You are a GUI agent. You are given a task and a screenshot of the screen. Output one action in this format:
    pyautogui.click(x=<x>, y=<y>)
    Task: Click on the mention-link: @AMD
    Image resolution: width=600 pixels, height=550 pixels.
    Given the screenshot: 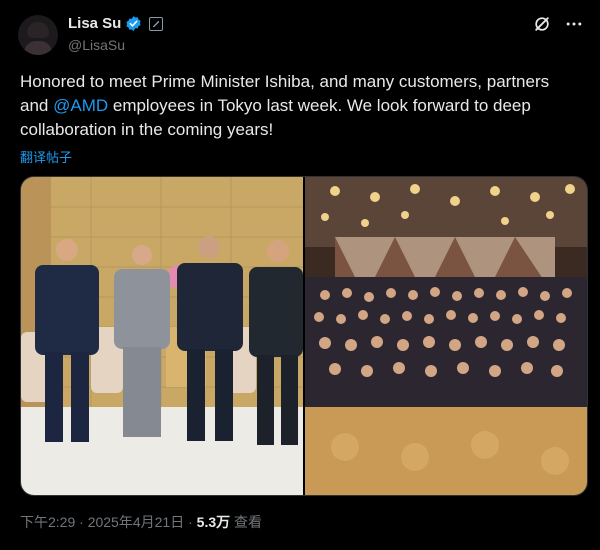 What is the action you would take?
    pyautogui.click(x=80, y=105)
    